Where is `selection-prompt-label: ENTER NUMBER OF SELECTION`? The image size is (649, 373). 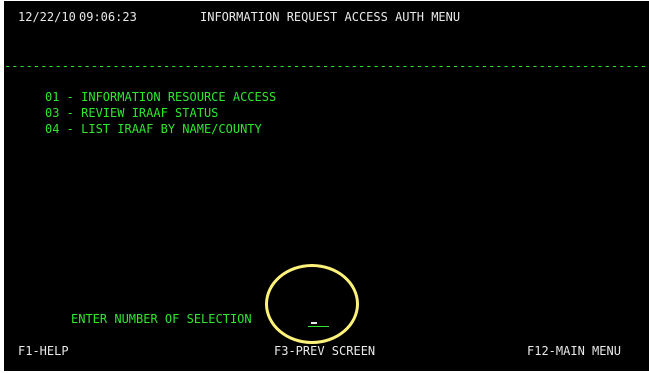 selection-prompt-label: ENTER NUMBER OF SELECTION is located at coordinates (161, 319).